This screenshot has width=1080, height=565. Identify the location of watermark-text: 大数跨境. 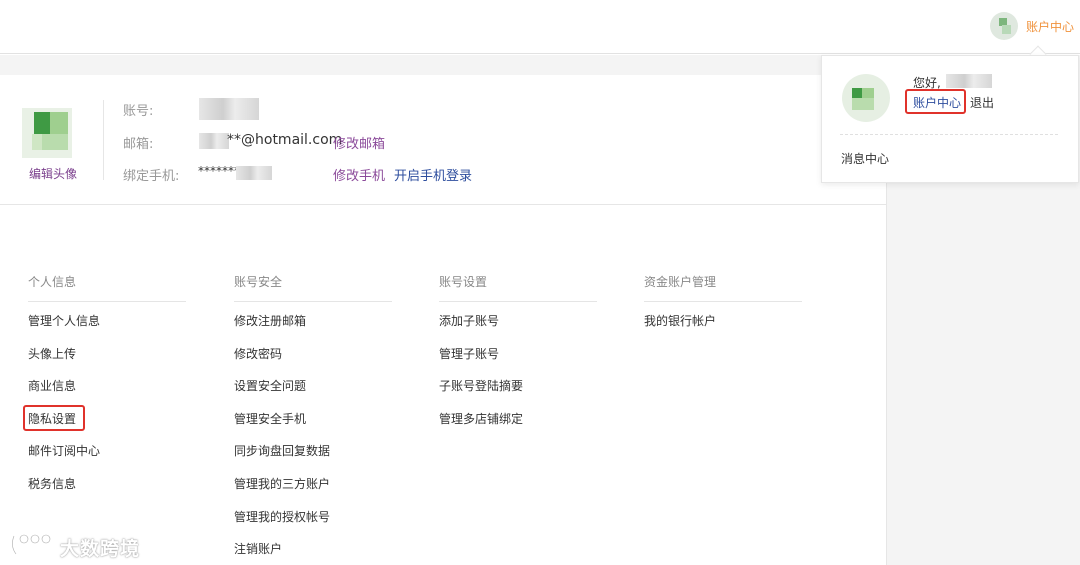
(100, 549).